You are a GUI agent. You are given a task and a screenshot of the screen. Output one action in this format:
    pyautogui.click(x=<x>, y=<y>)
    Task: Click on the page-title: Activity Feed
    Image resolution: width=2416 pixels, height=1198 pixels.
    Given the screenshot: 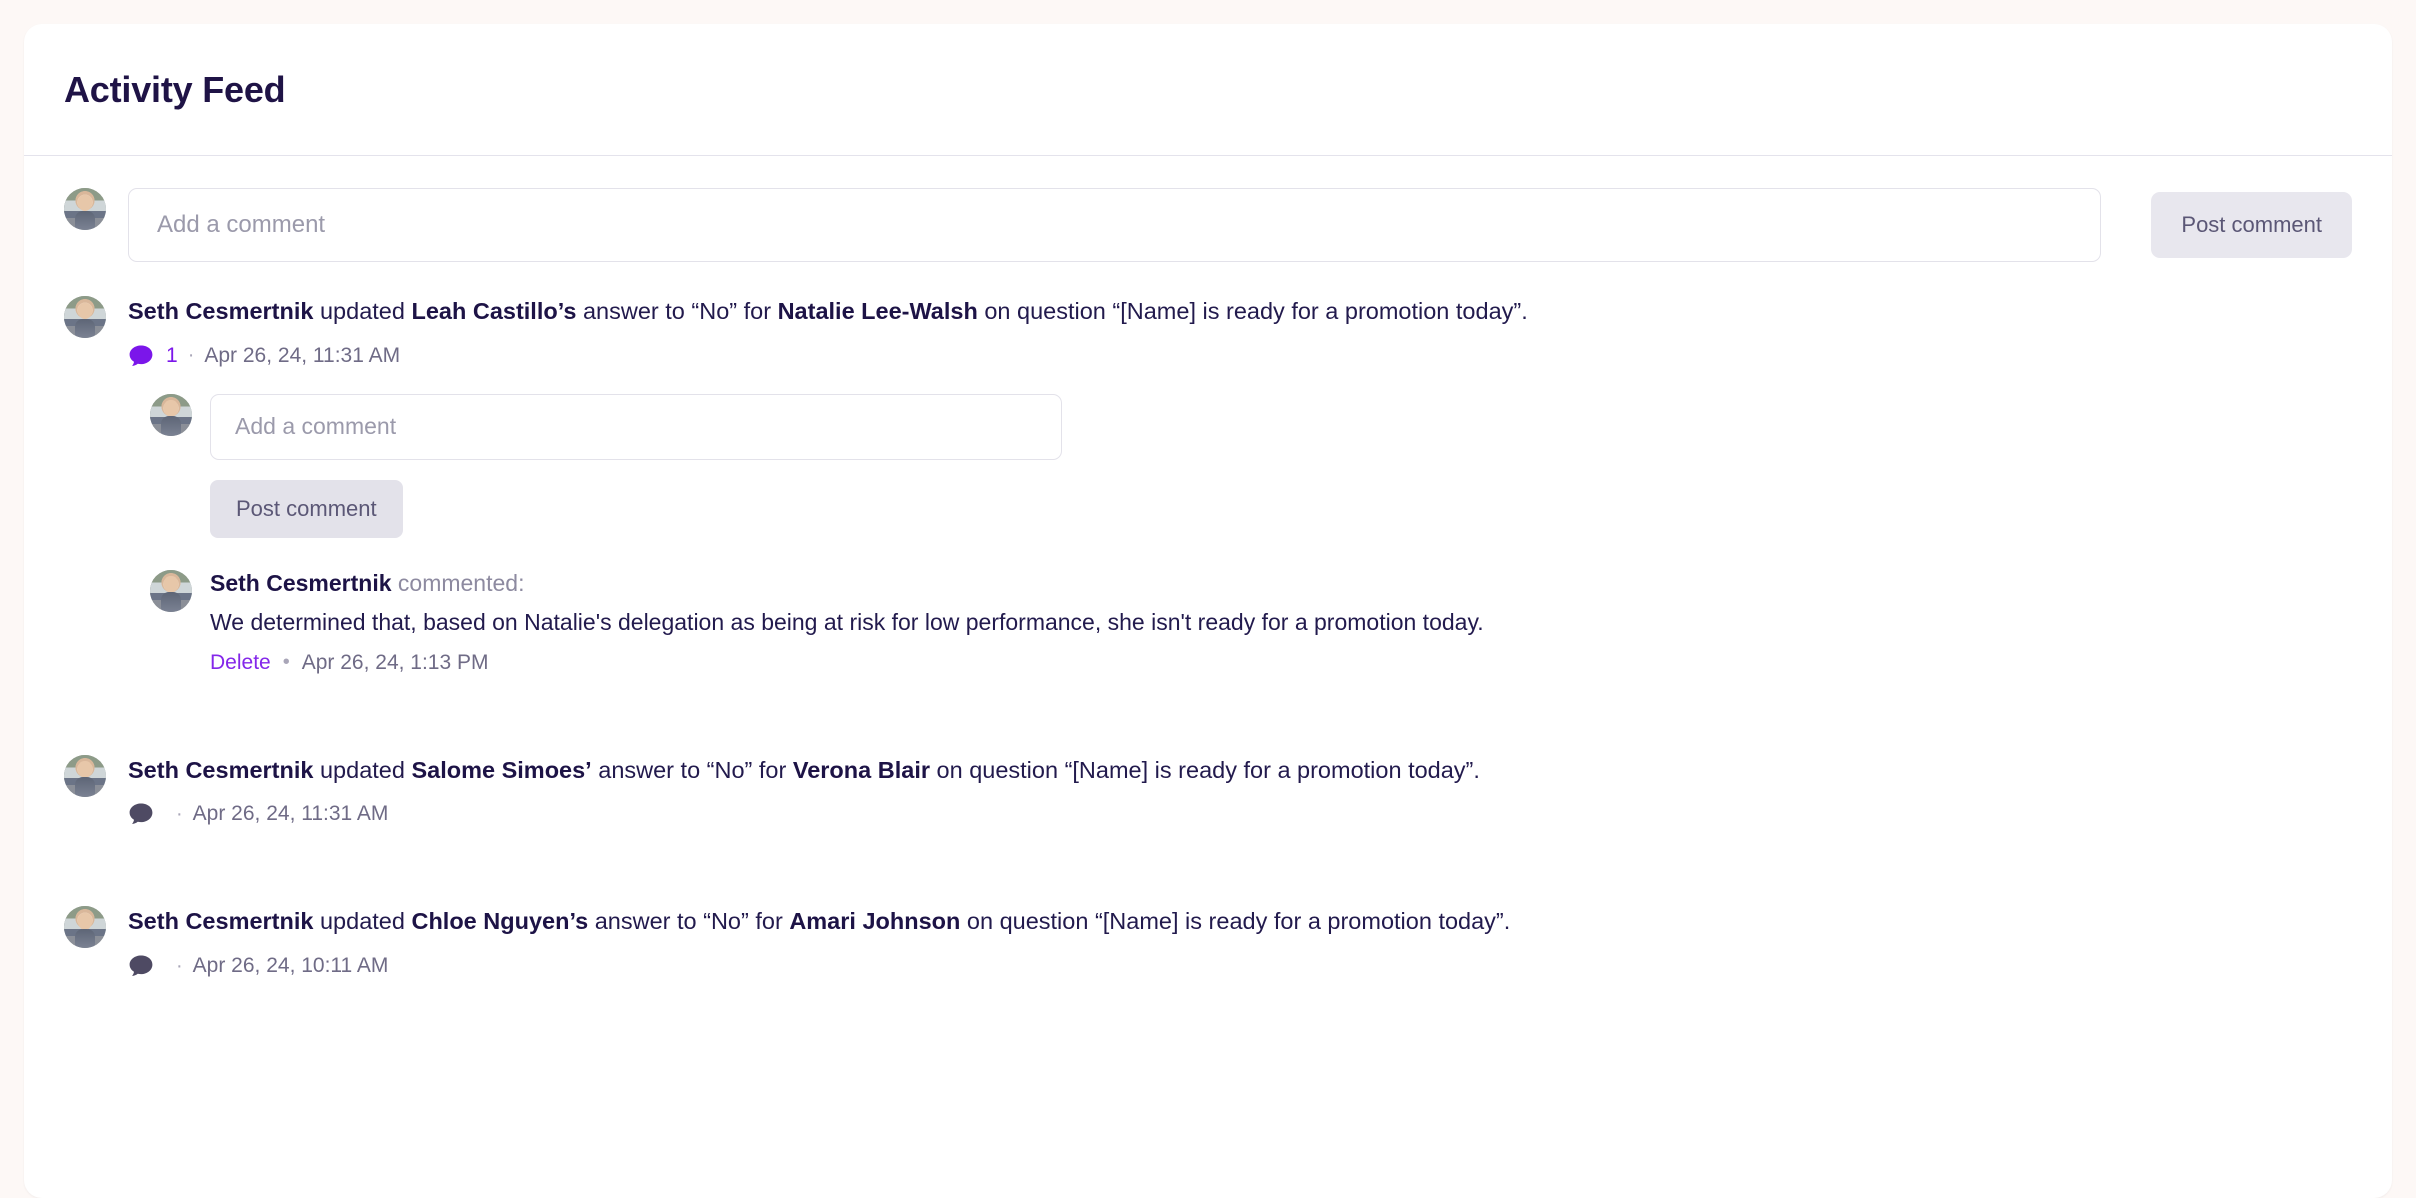 What is the action you would take?
    pyautogui.click(x=175, y=89)
    